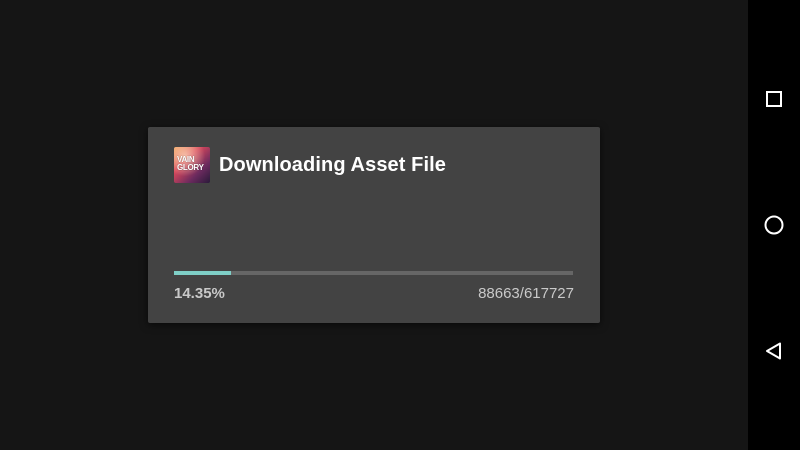 This screenshot has height=450, width=800. What do you see at coordinates (333, 164) in the screenshot?
I see `dialog-title: Downloading Asset File` at bounding box center [333, 164].